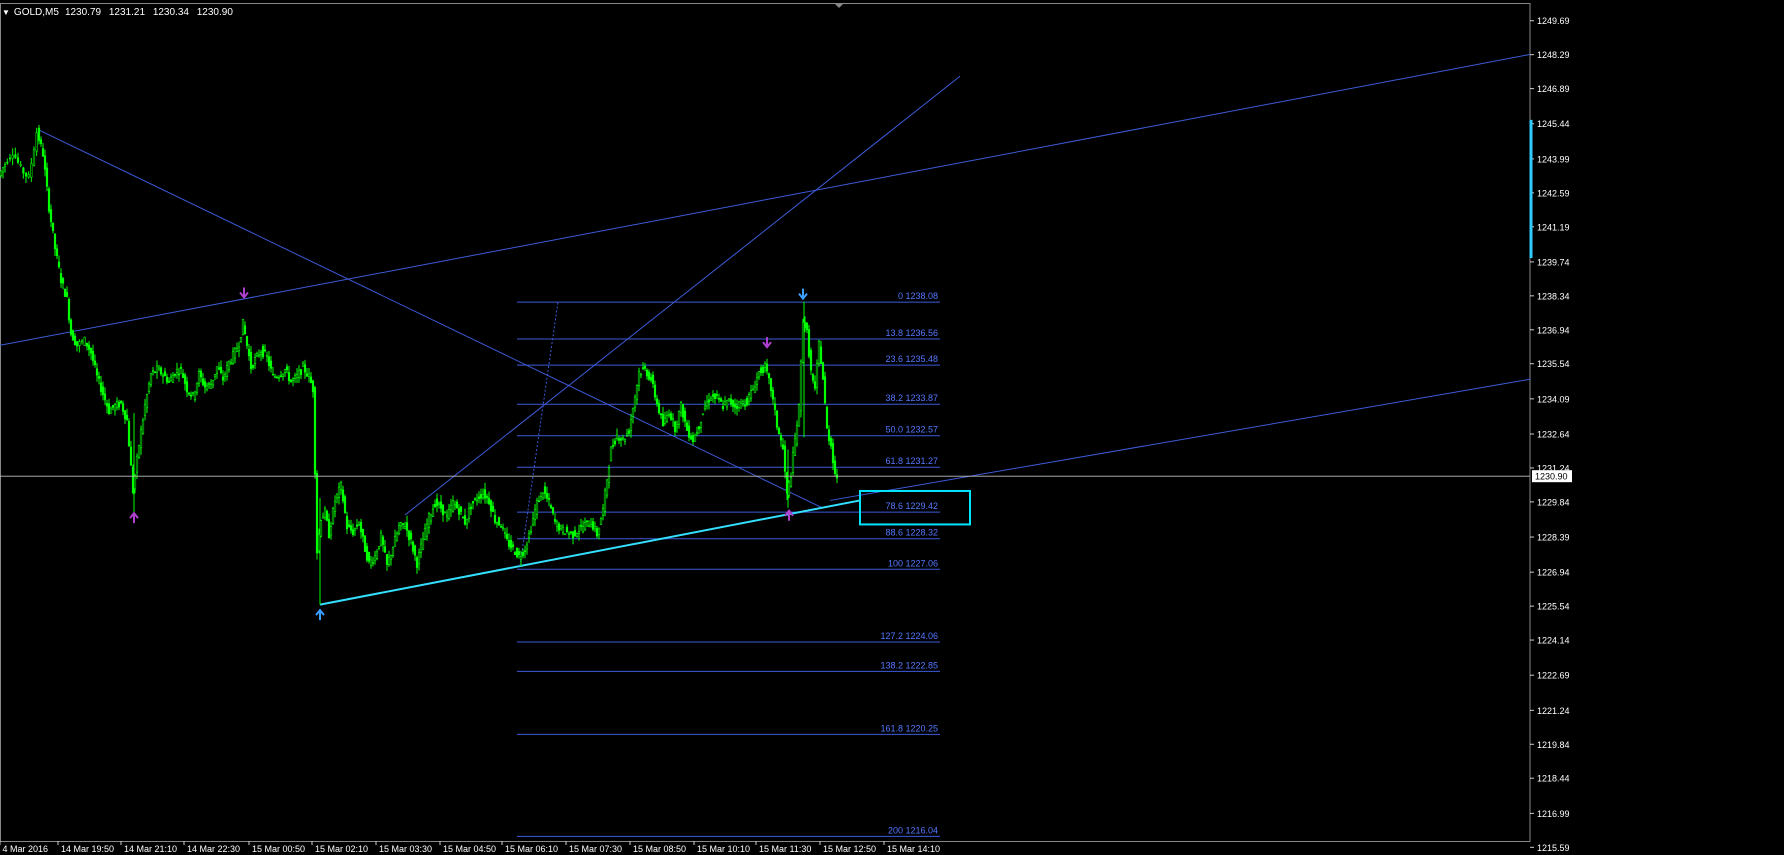 The width and height of the screenshot is (1784, 855). What do you see at coordinates (150, 849) in the screenshot?
I see `x-tick-label: 14 Mar 21:10` at bounding box center [150, 849].